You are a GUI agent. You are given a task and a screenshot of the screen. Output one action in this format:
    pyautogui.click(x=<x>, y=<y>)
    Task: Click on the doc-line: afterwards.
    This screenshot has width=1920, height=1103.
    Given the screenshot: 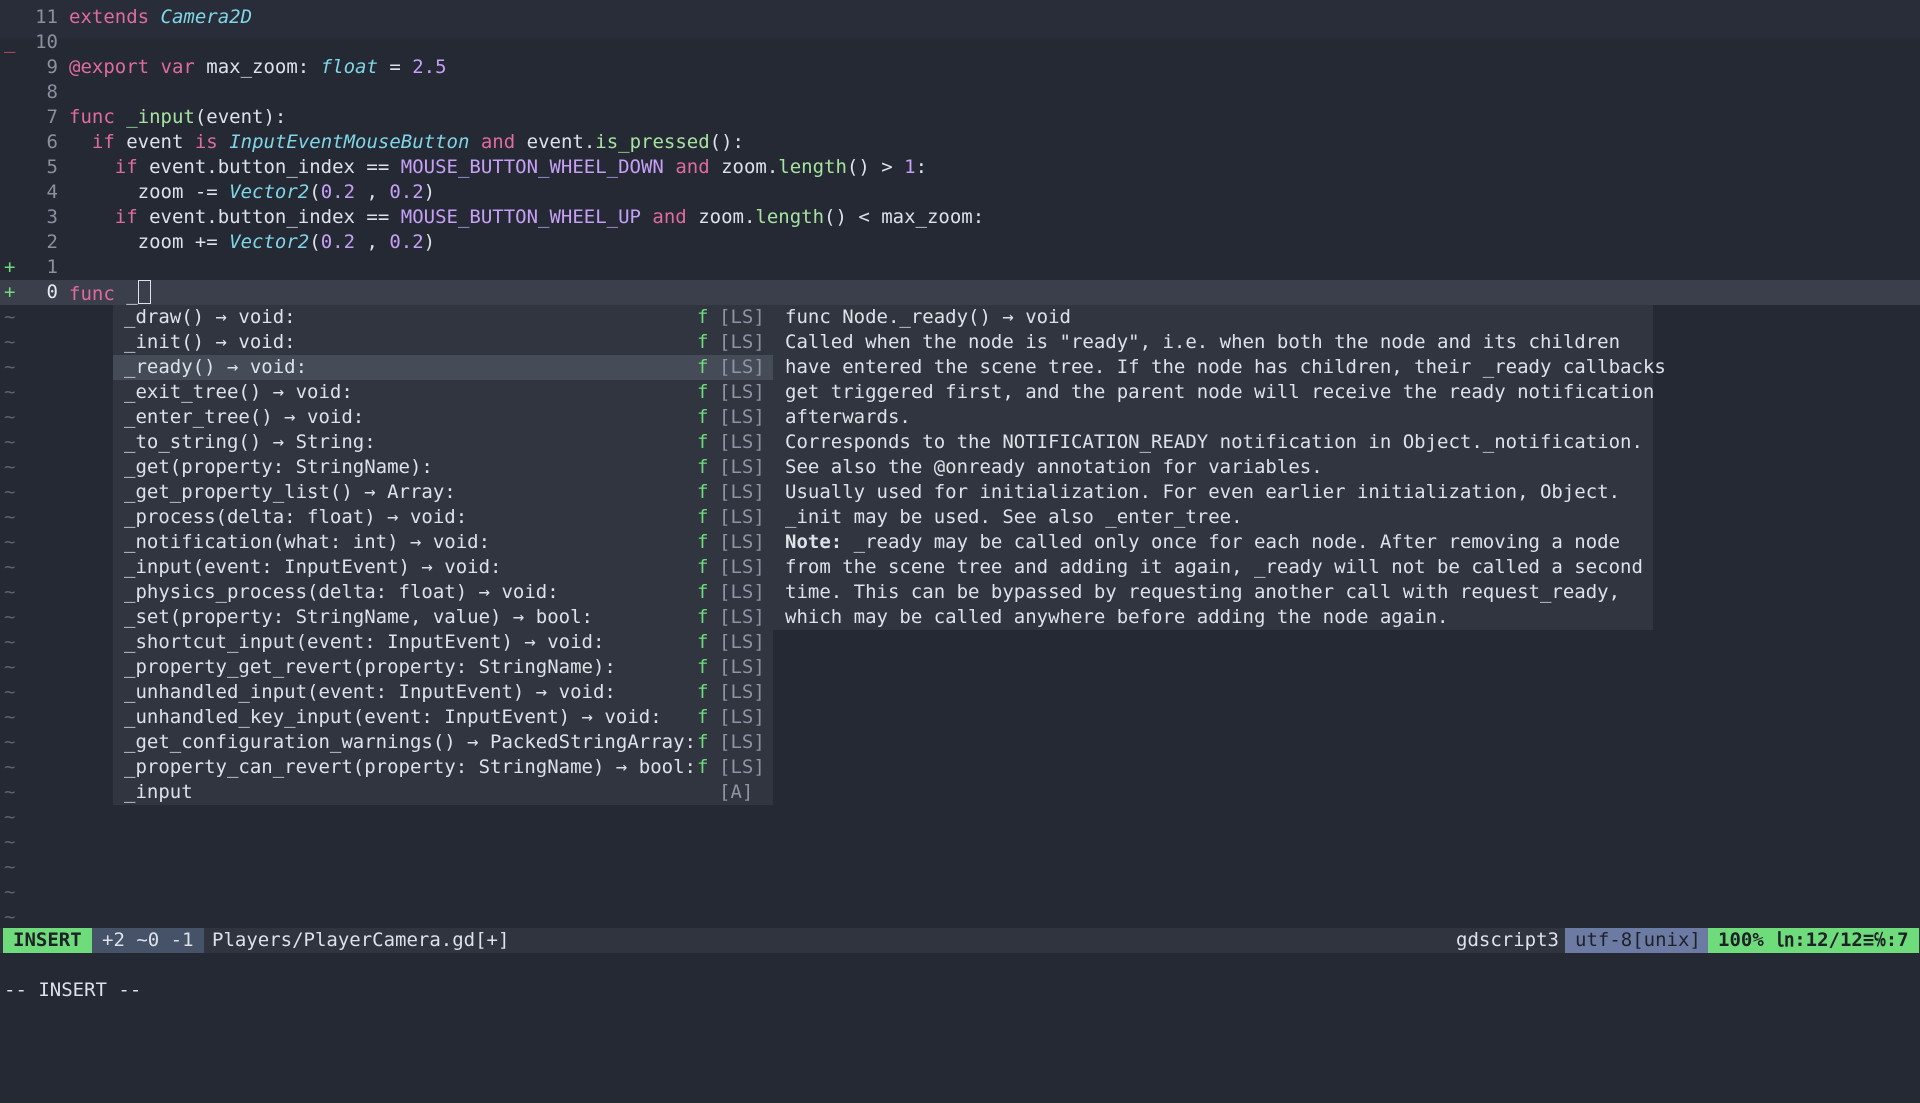 What is the action you would take?
    pyautogui.click(x=848, y=417)
    